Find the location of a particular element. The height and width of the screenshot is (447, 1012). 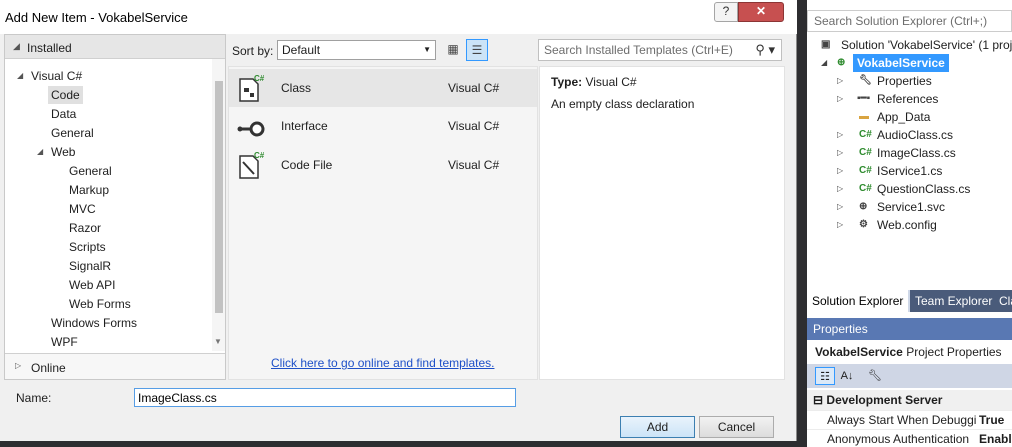

property-row: Always Start When Debuggi True is located at coordinates (909, 419).